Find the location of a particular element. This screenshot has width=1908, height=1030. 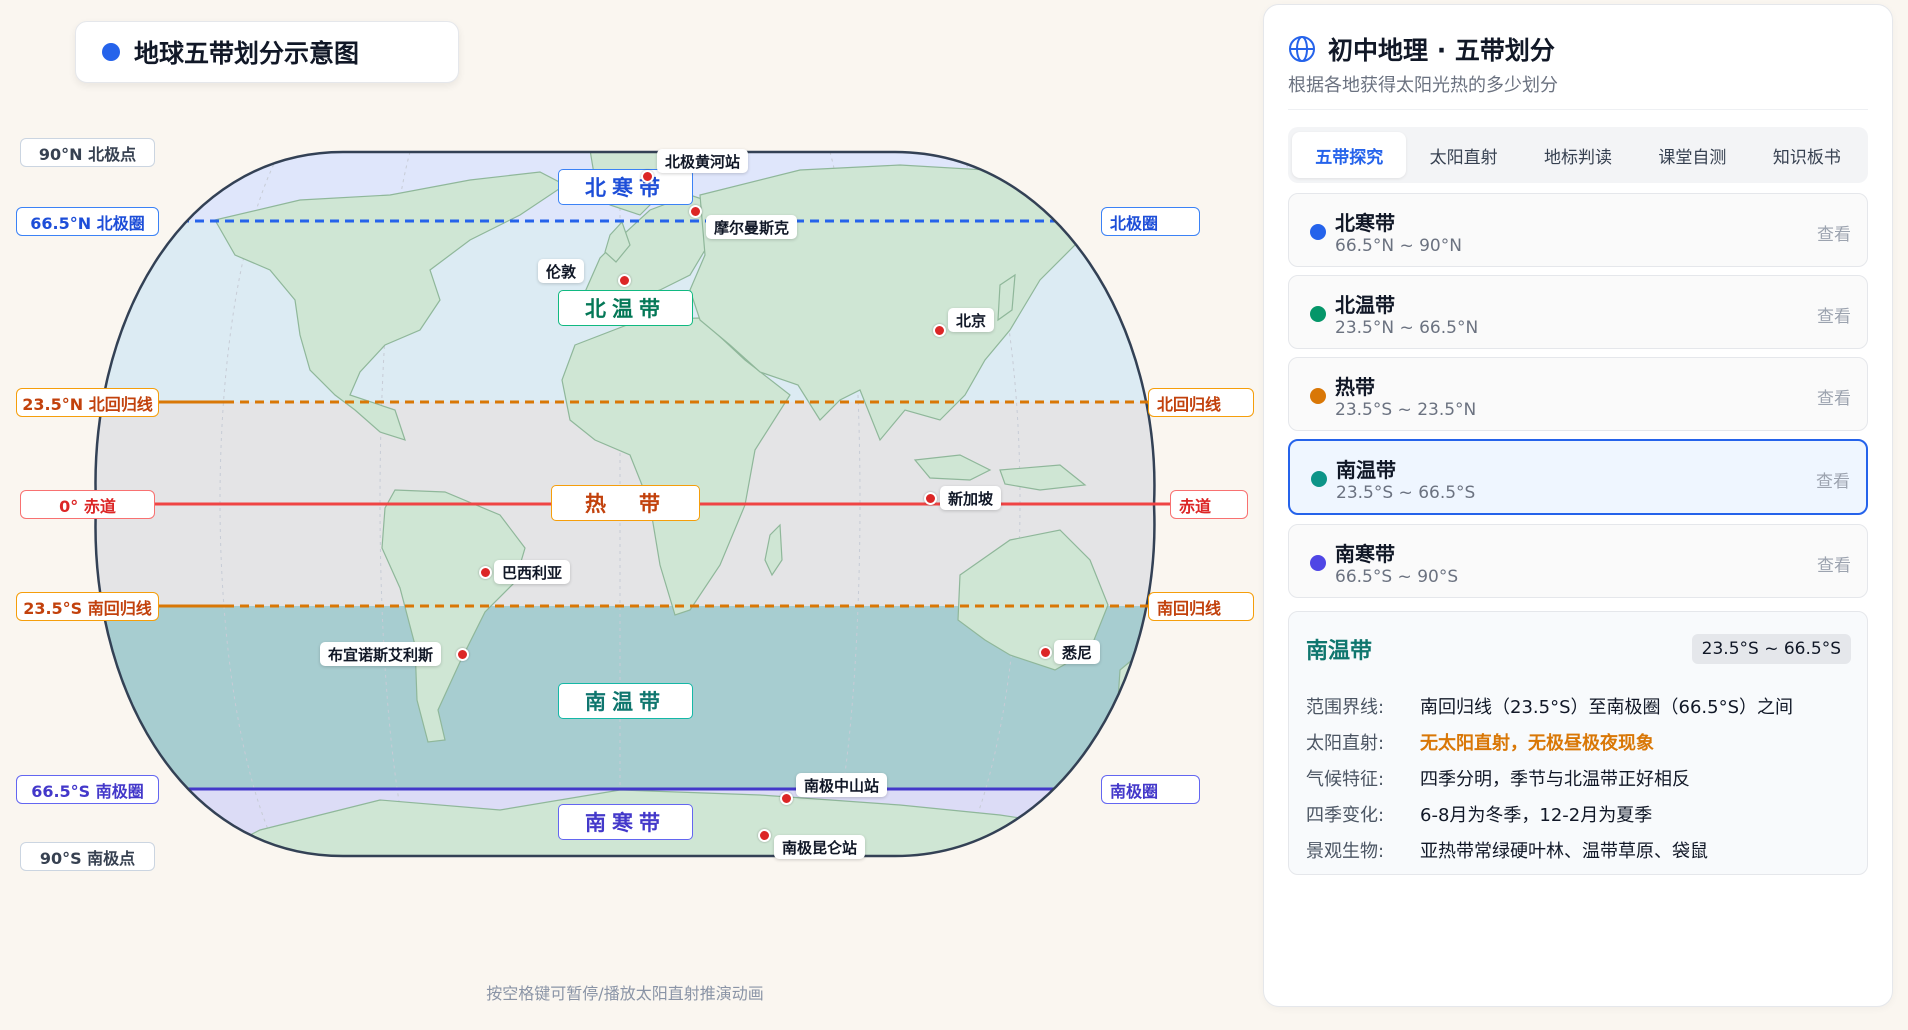

globe-icon is located at coordinates (1302, 49).